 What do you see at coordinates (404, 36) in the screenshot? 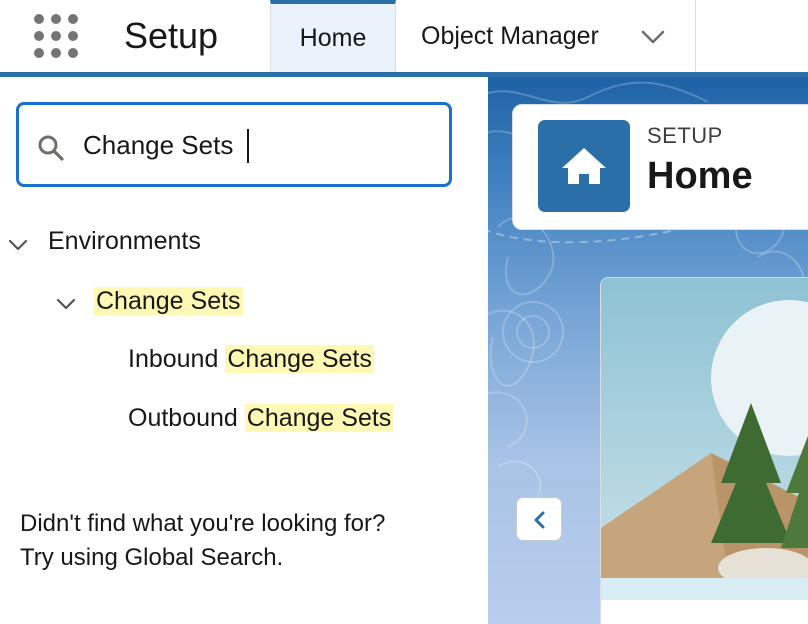
I see `global-header: Setup Home Object Manager` at bounding box center [404, 36].